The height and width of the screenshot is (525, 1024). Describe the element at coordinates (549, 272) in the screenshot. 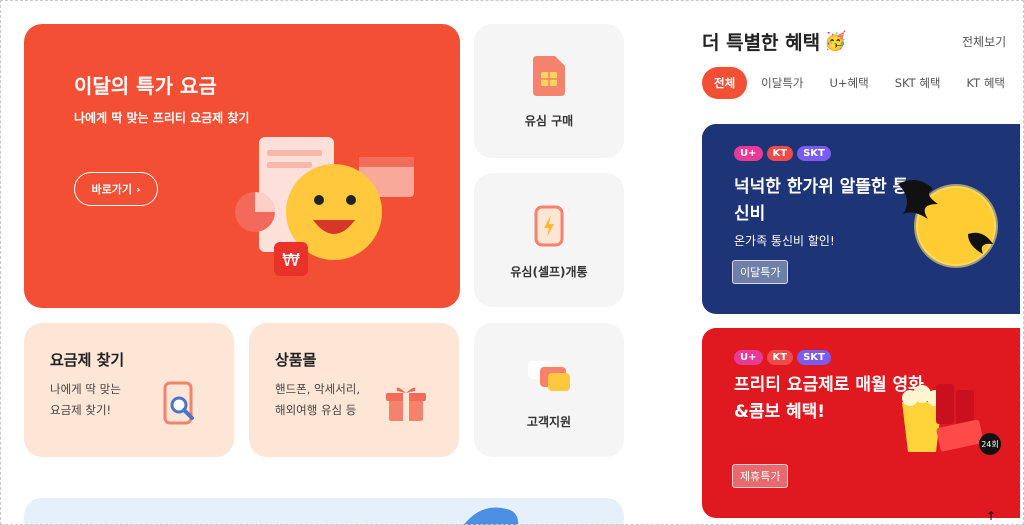

I see `usim-self-open-label: 유심(셀프)개통` at that location.